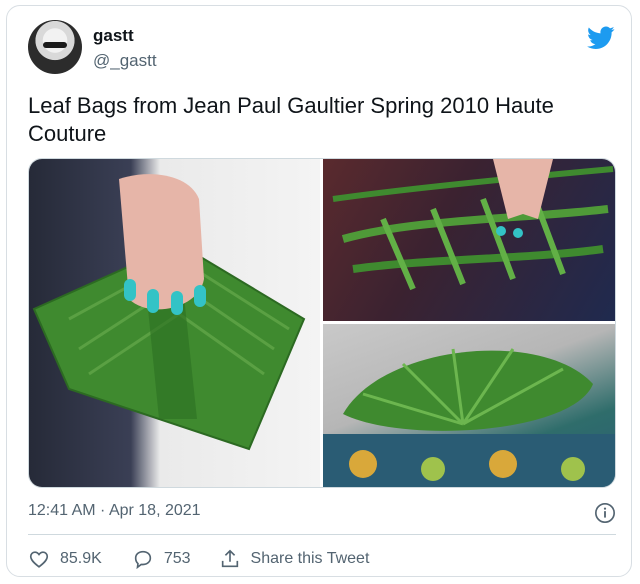 The height and width of the screenshot is (584, 640). What do you see at coordinates (161, 559) in the screenshot?
I see `reply-button: 753` at bounding box center [161, 559].